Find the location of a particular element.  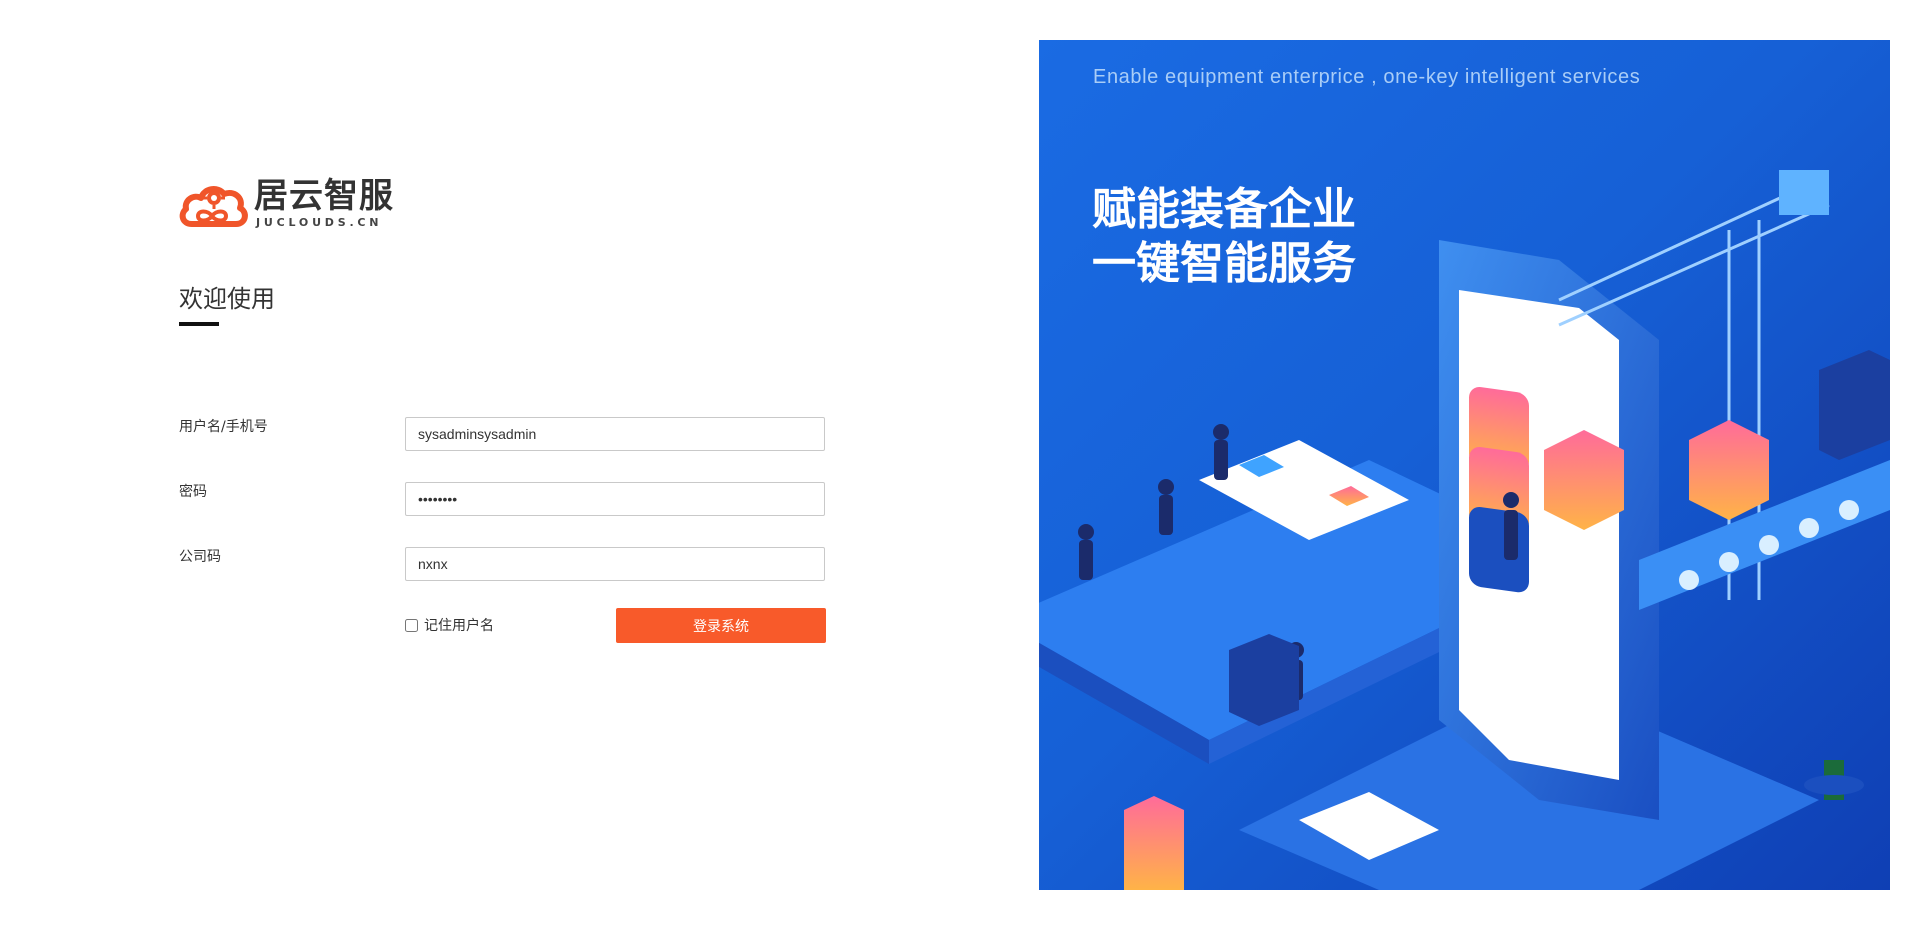

company-code-input is located at coordinates (615, 564).